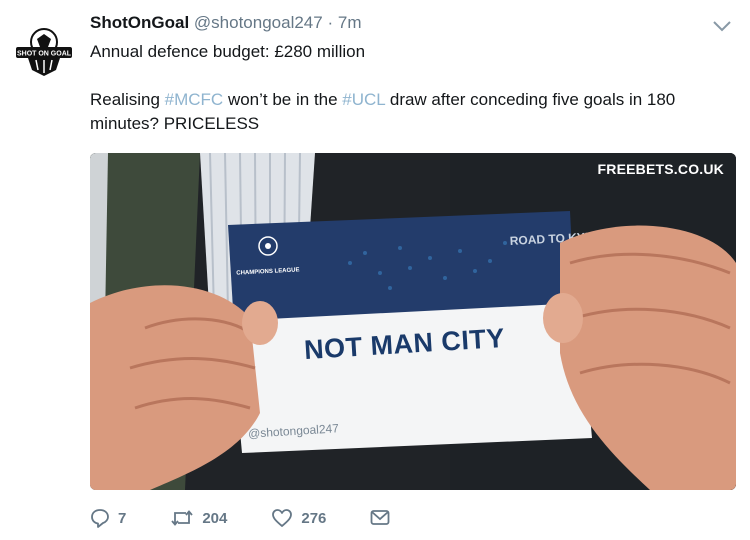  What do you see at coordinates (215, 518) in the screenshot?
I see `retweet-count: 204` at bounding box center [215, 518].